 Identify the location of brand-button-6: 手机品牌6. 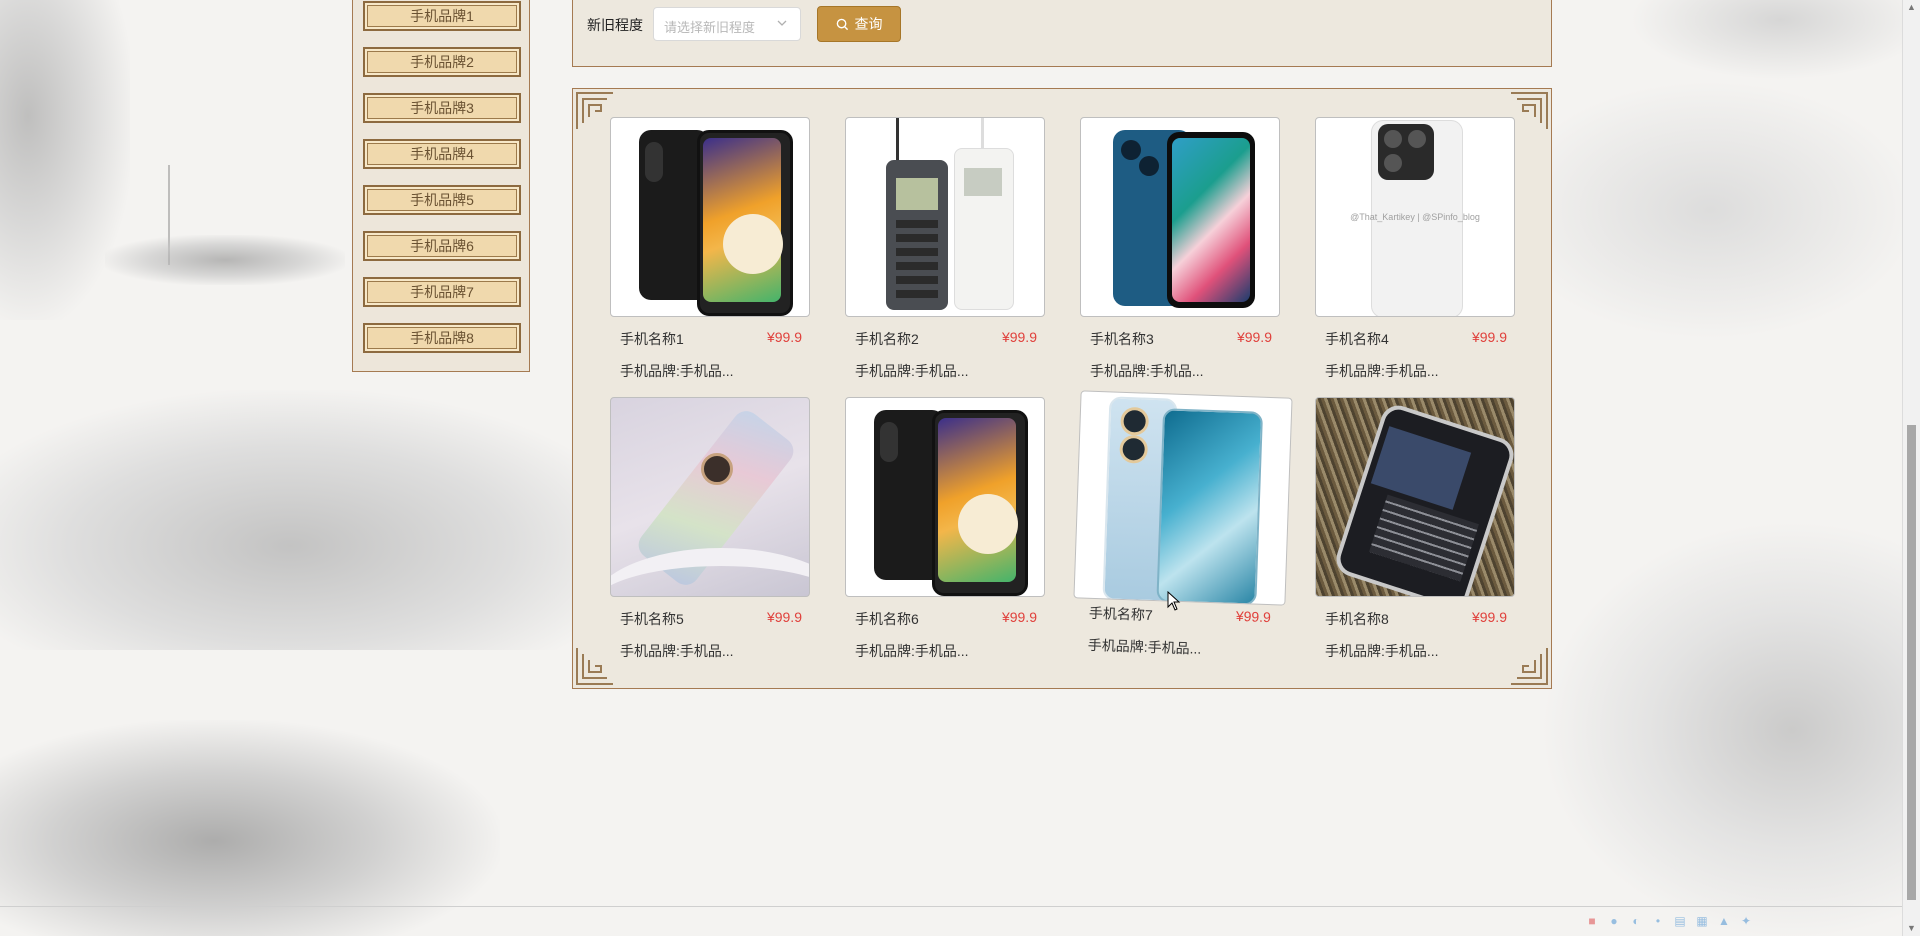
(442, 246).